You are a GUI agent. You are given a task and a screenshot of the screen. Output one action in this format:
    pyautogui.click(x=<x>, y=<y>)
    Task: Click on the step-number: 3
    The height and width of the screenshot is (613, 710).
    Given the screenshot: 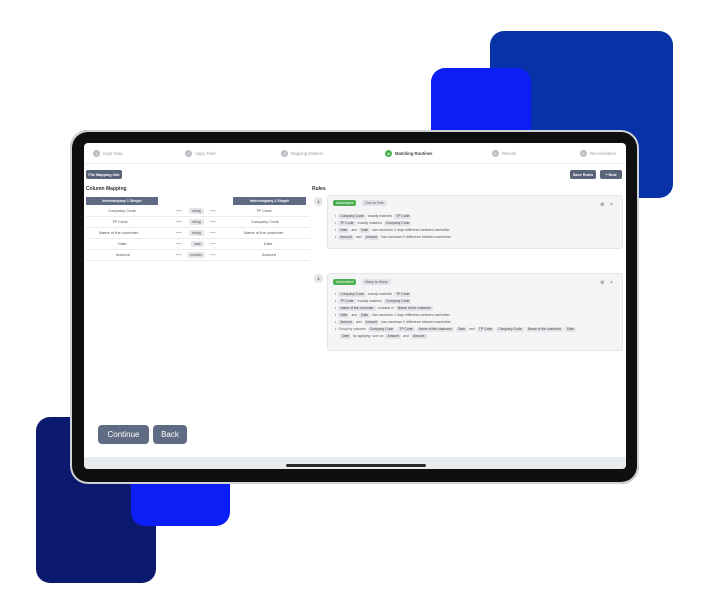 What is the action you would take?
    pyautogui.click(x=284, y=153)
    